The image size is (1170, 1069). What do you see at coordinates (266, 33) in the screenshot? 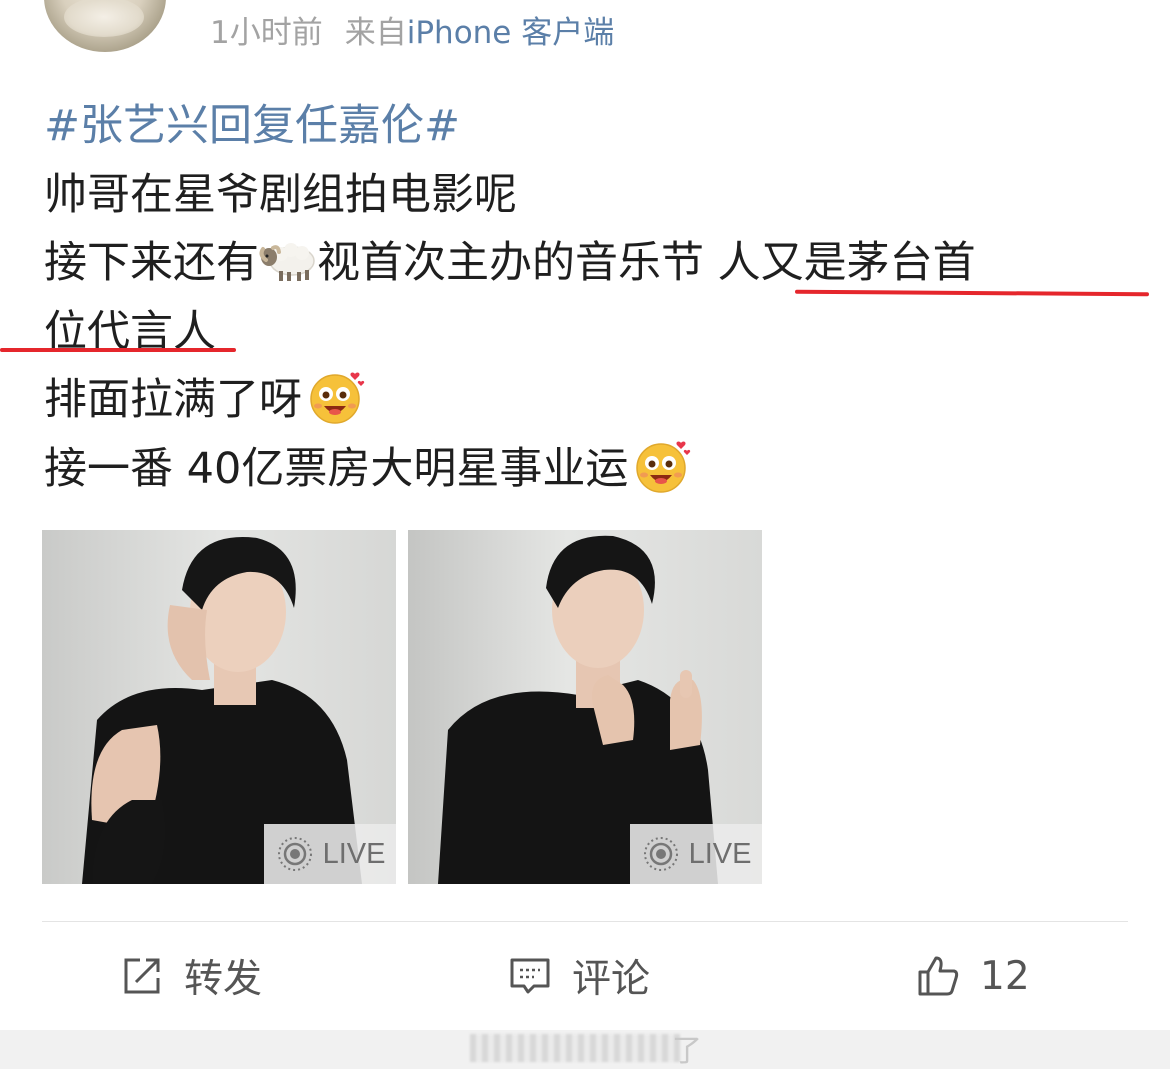
I see `post-time: 1小时前` at bounding box center [266, 33].